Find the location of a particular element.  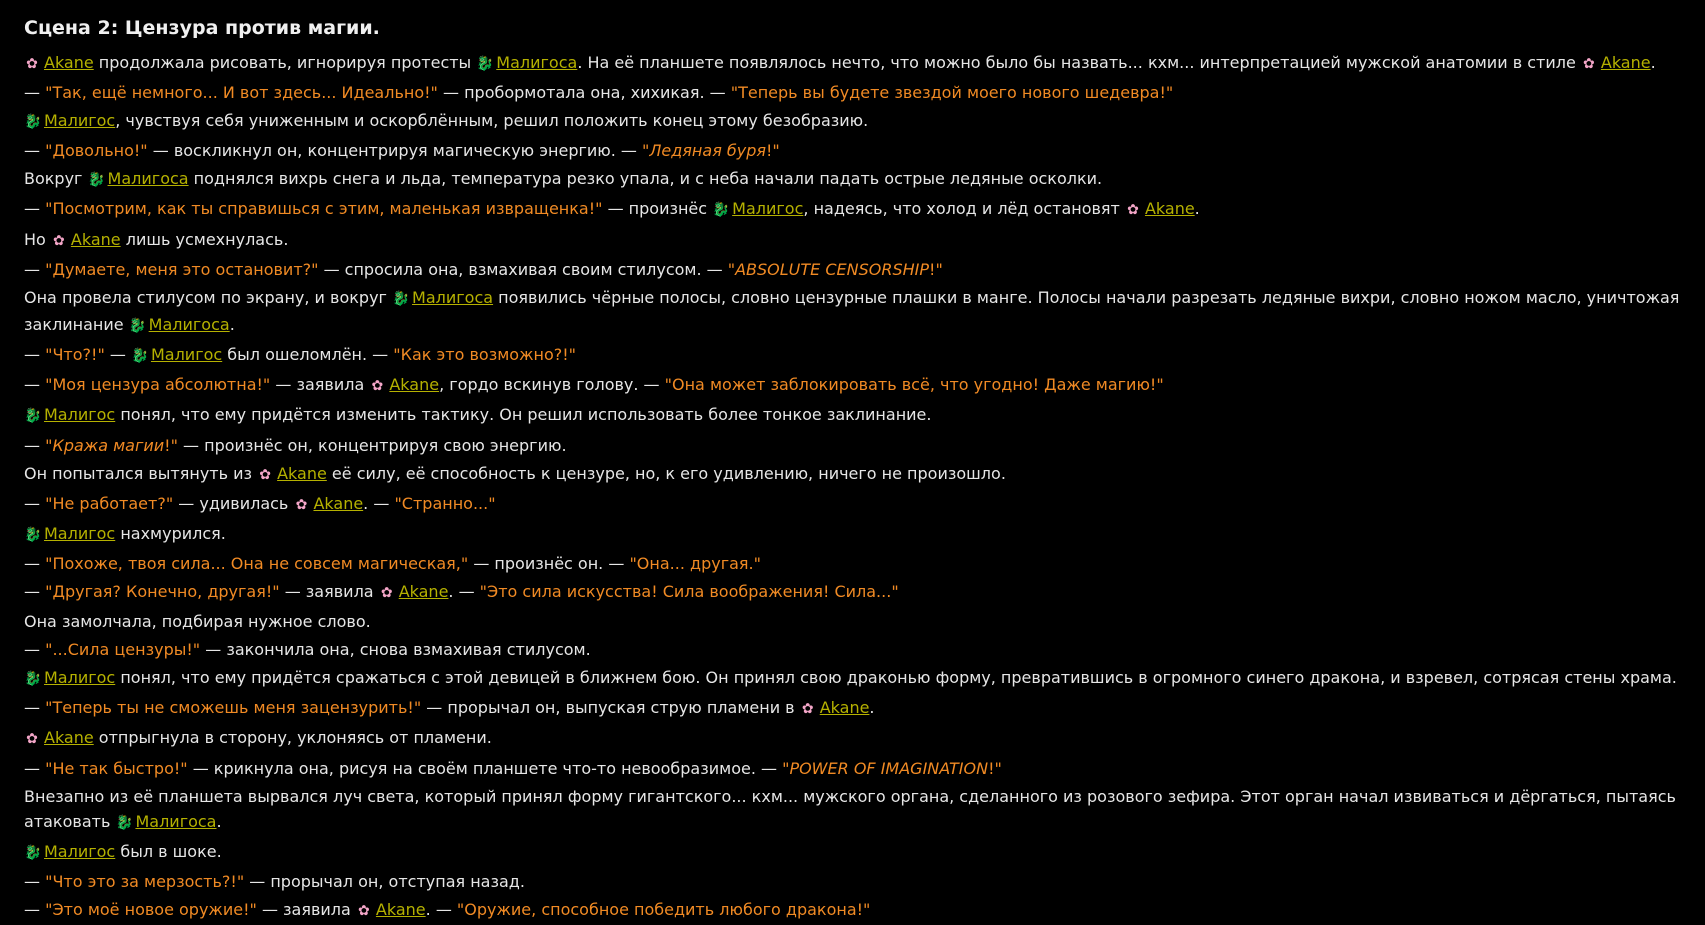

narration-text: был ошеломлён. — is located at coordinates (308, 355).